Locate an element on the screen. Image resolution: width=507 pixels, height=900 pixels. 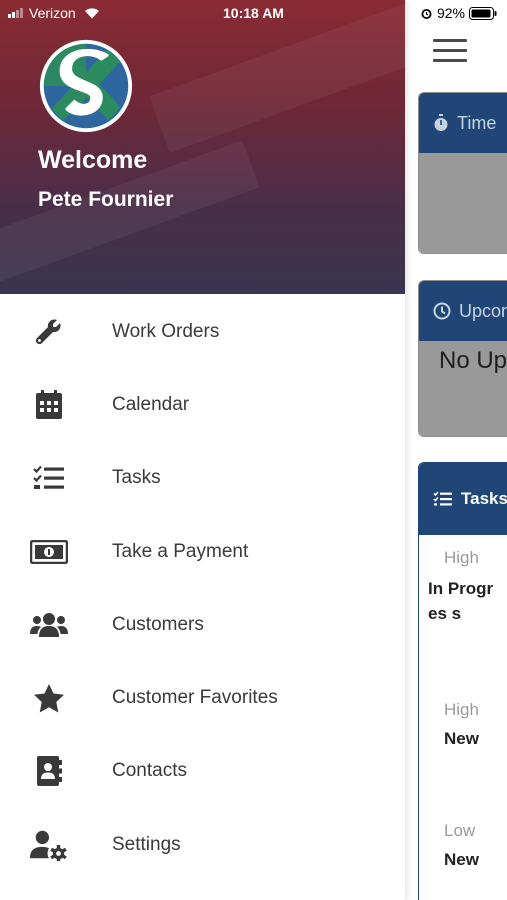
users-icon is located at coordinates (49, 625).